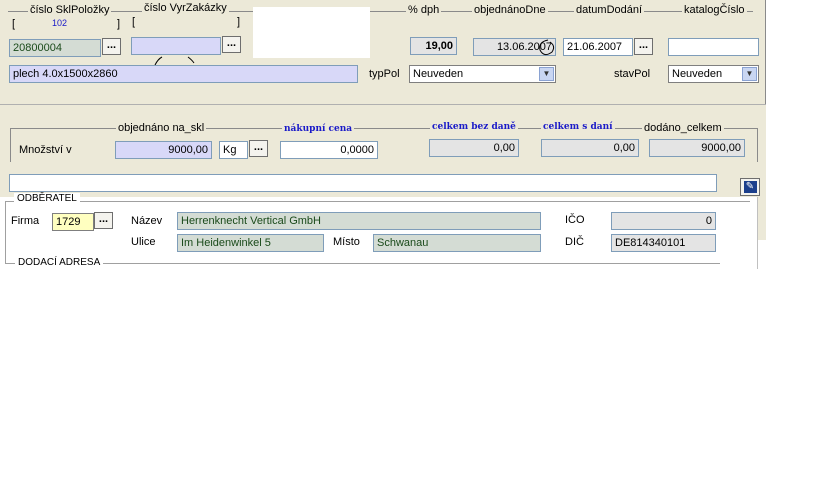  Describe the element at coordinates (10, 145) in the screenshot. I see `quantity-group-left` at that location.